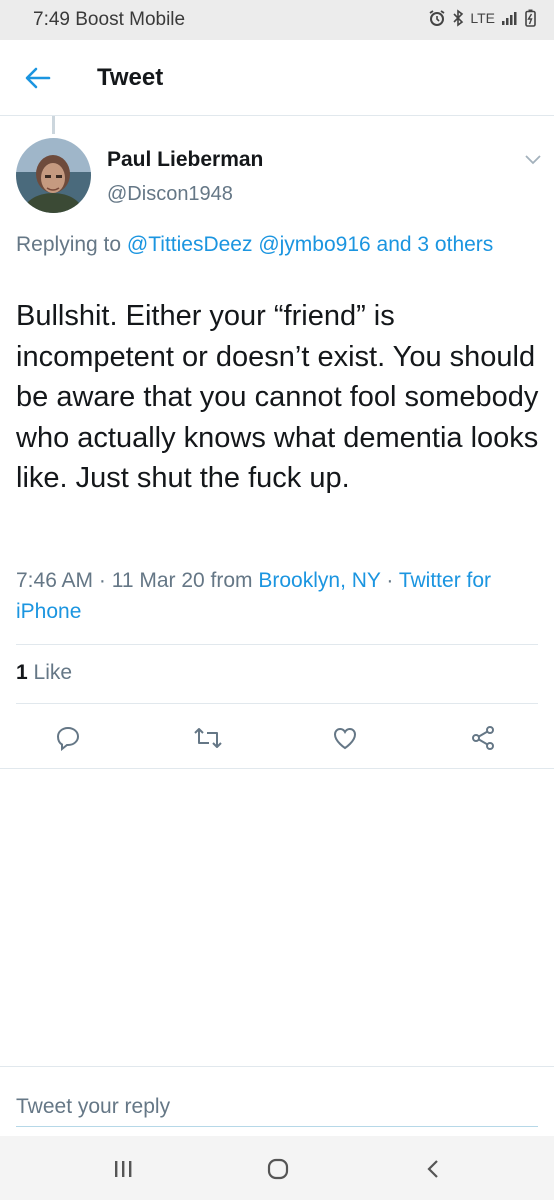  I want to click on recents-button, so click(123, 1169).